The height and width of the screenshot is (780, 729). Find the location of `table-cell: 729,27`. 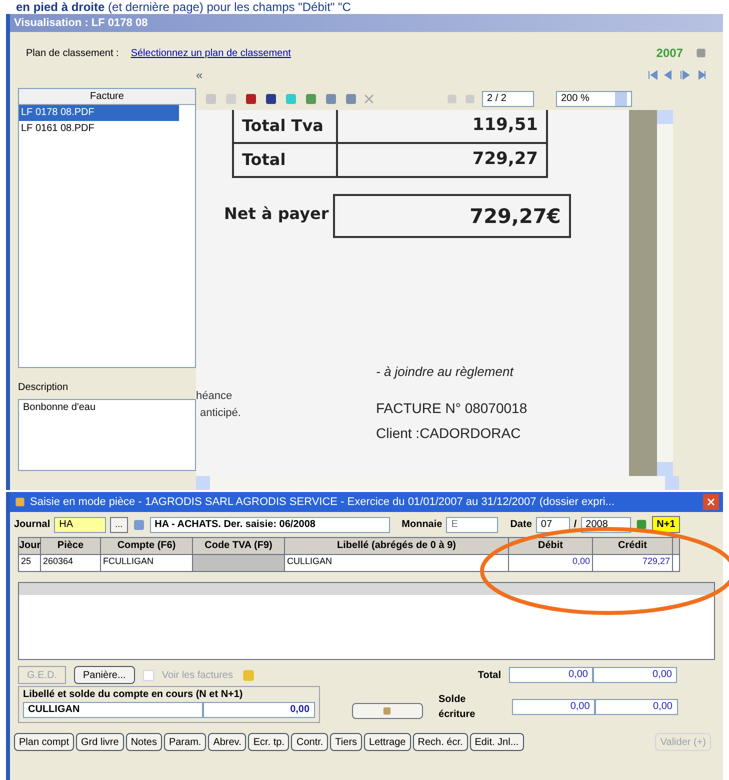

table-cell: 729,27 is located at coordinates (633, 563).